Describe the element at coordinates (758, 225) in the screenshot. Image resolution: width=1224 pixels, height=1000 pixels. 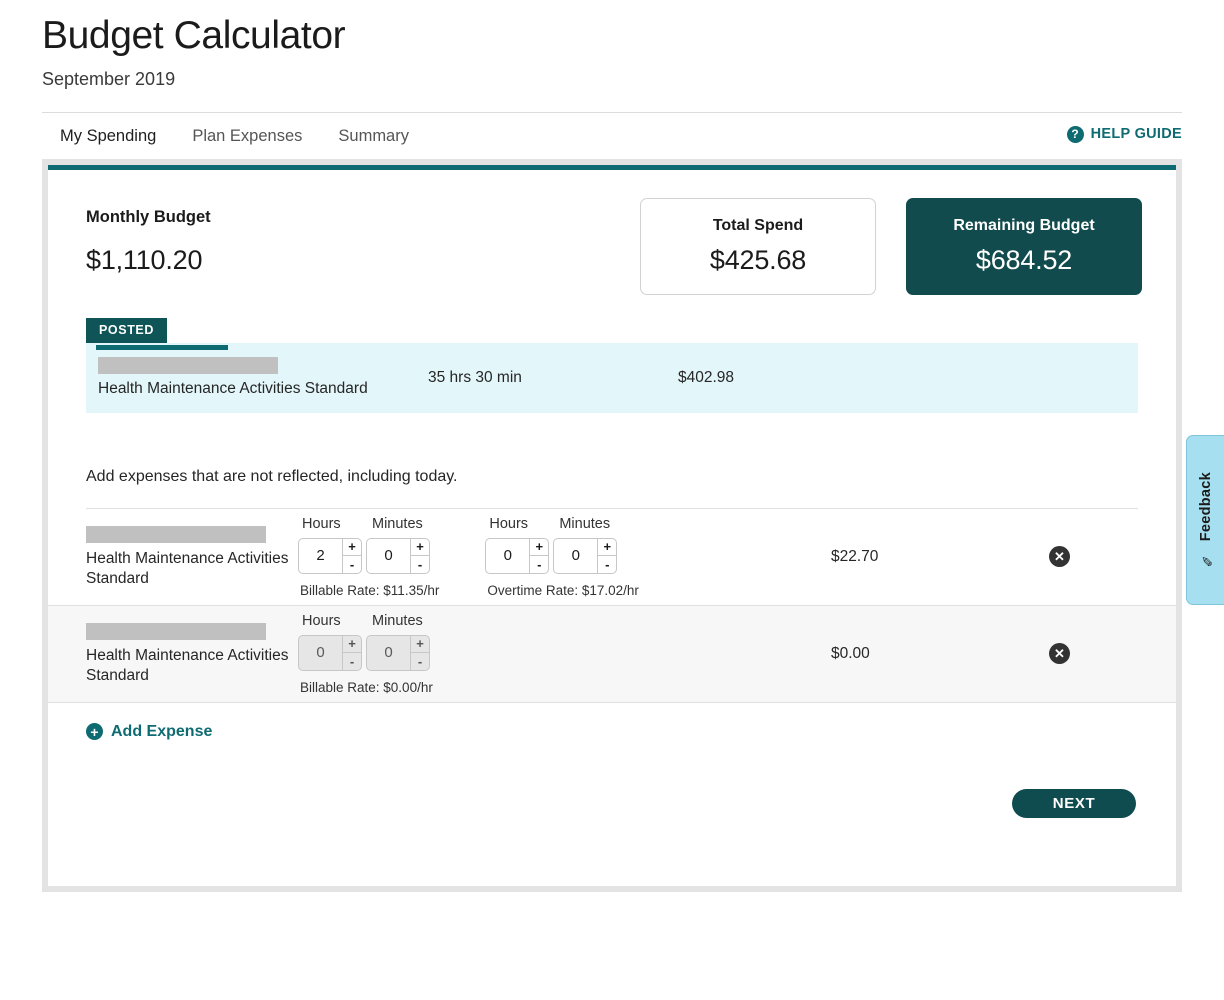
I see `total-spend-label: Total Spend` at that location.